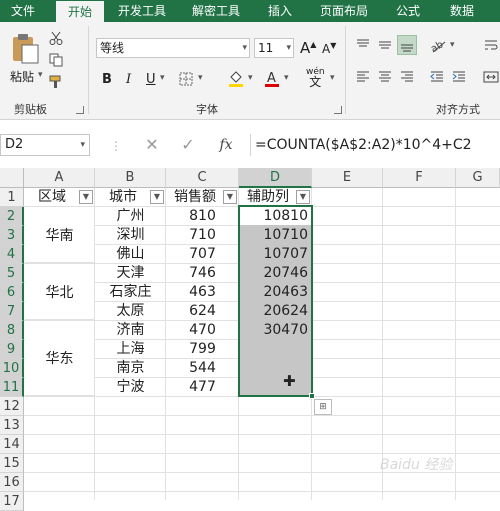 Image resolution: width=500 pixels, height=511 pixels. Describe the element at coordinates (12, 235) in the screenshot. I see `row-header-3: 3` at that location.